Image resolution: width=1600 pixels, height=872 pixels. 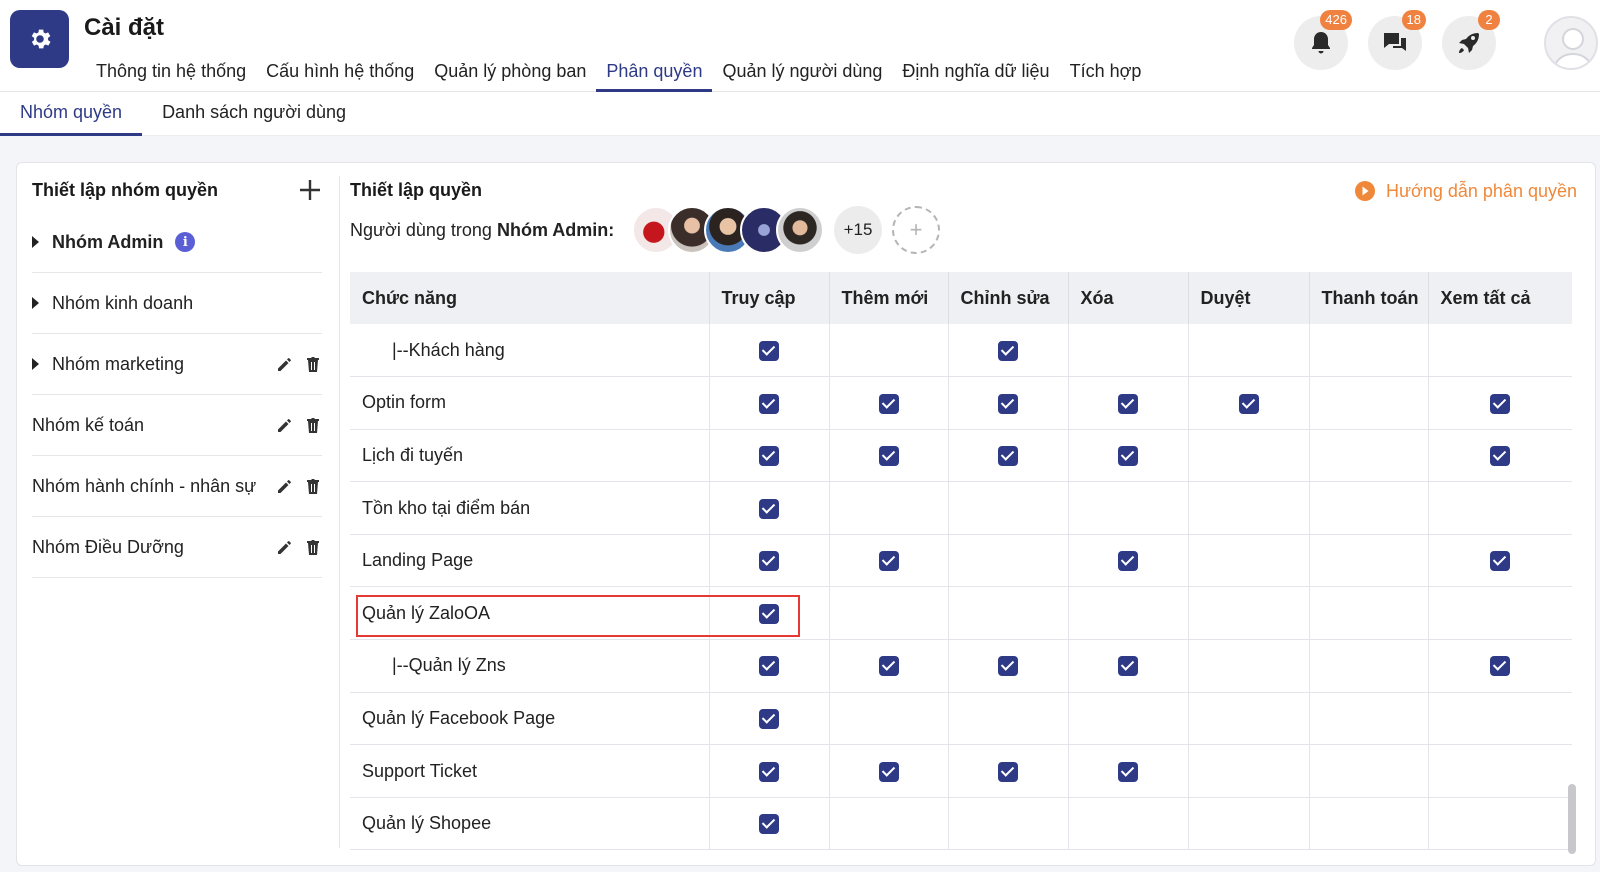 What do you see at coordinates (654, 73) in the screenshot?
I see `nav-item-3: Phân quyền` at bounding box center [654, 73].